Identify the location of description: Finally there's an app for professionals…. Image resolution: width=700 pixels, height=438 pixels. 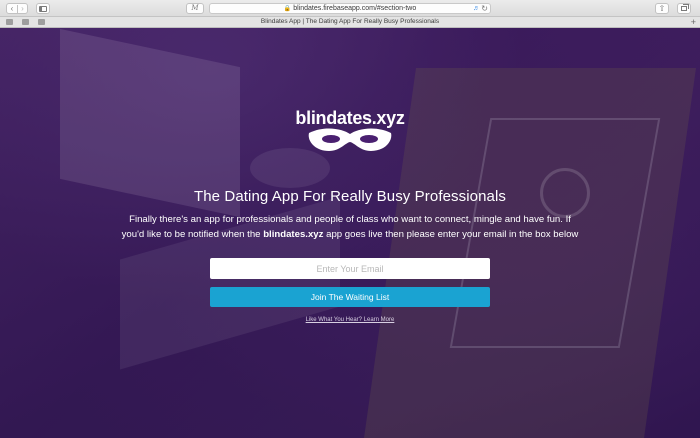
(350, 227).